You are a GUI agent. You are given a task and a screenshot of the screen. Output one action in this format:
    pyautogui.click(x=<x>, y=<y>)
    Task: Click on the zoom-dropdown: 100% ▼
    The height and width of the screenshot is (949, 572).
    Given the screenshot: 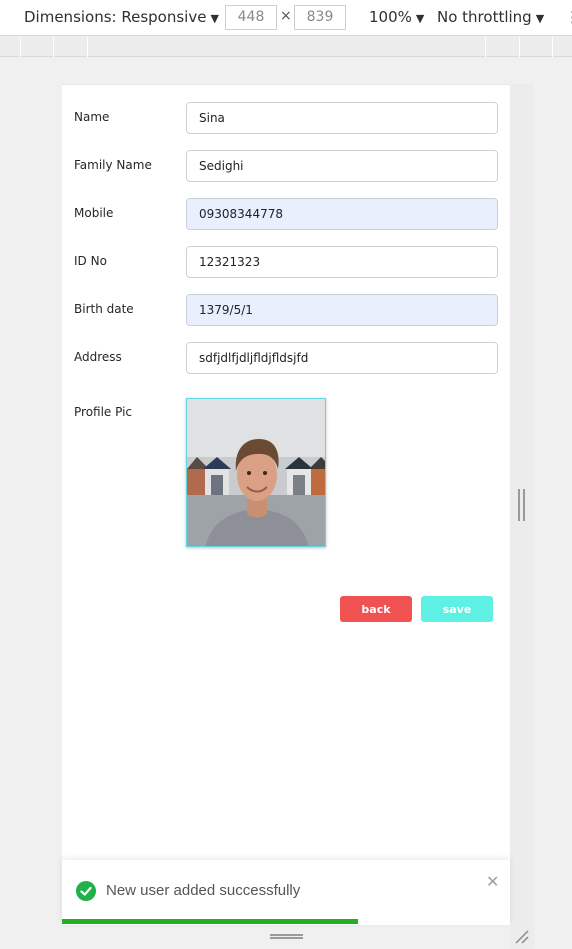 What is the action you would take?
    pyautogui.click(x=396, y=17)
    